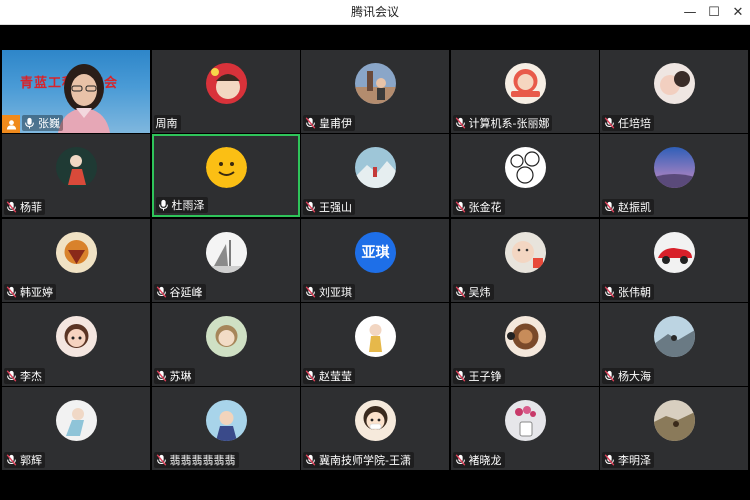  What do you see at coordinates (186, 292) in the screenshot?
I see `participant-name: 谷延峰` at bounding box center [186, 292].